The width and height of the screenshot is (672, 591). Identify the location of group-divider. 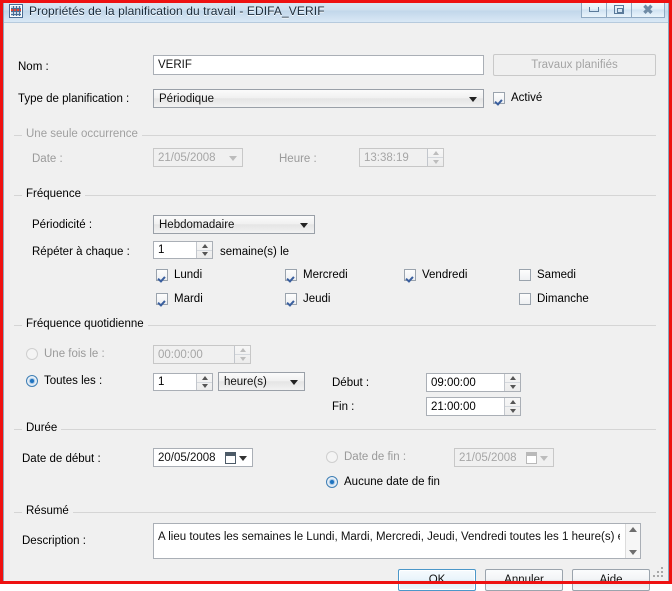
(335, 429).